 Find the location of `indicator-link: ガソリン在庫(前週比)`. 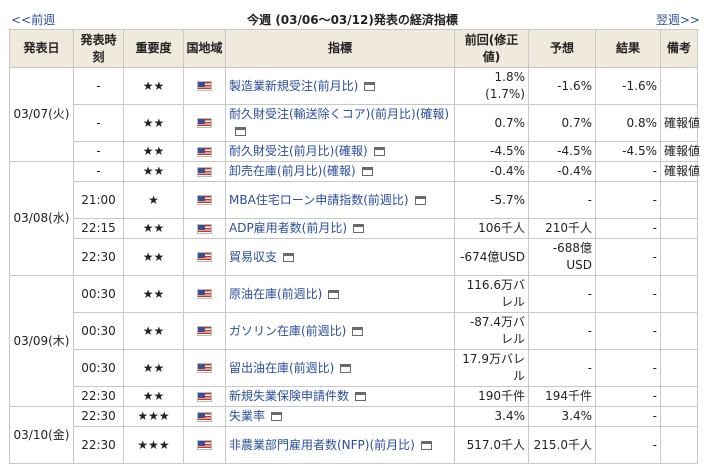

indicator-link: ガソリン在庫(前週比) is located at coordinates (287, 331).